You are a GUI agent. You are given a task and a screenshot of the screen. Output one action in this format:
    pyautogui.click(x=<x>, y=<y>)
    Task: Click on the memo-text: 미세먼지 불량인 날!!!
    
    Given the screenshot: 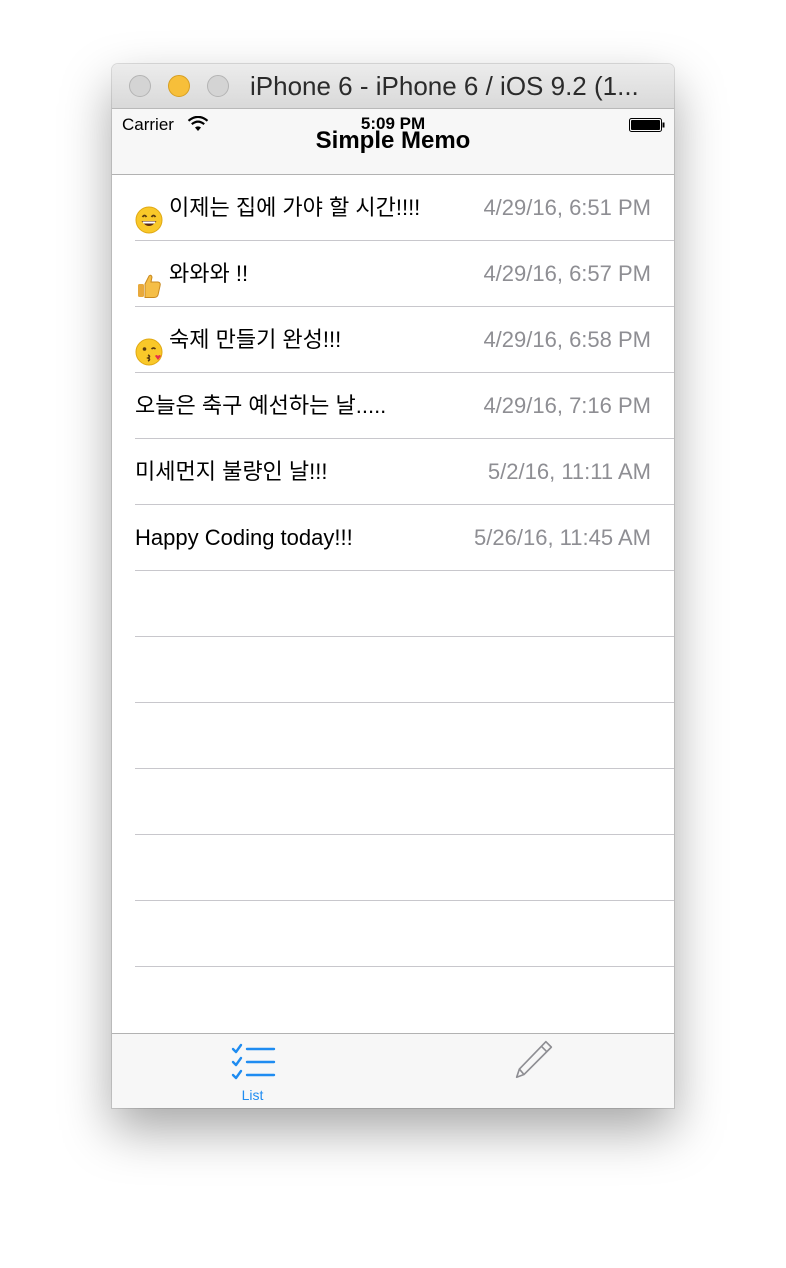 What is the action you would take?
    pyautogui.click(x=231, y=471)
    